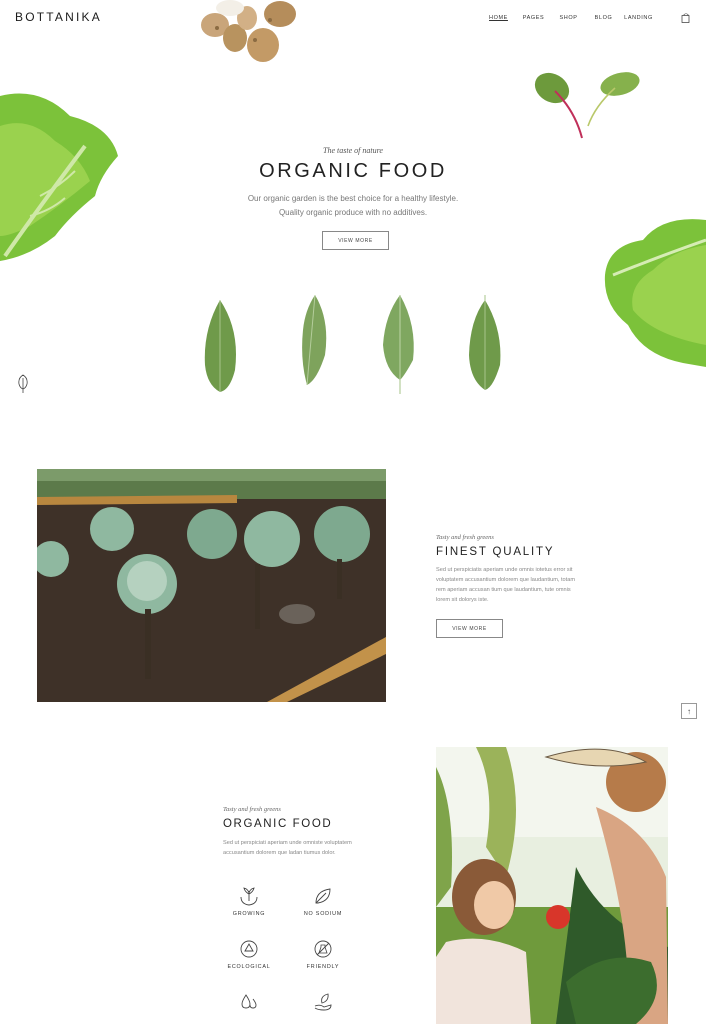 The height and width of the screenshot is (1024, 706). Describe the element at coordinates (495, 552) in the screenshot. I see `quality-title: FINEST QUALITY` at that location.